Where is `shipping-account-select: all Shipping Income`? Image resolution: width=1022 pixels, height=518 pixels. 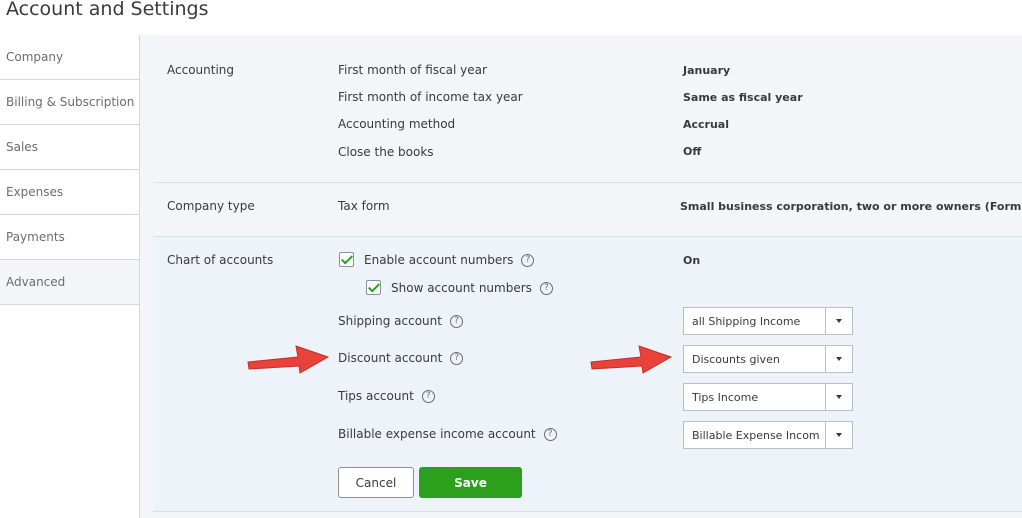
shipping-account-select: all Shipping Income is located at coordinates (768, 321).